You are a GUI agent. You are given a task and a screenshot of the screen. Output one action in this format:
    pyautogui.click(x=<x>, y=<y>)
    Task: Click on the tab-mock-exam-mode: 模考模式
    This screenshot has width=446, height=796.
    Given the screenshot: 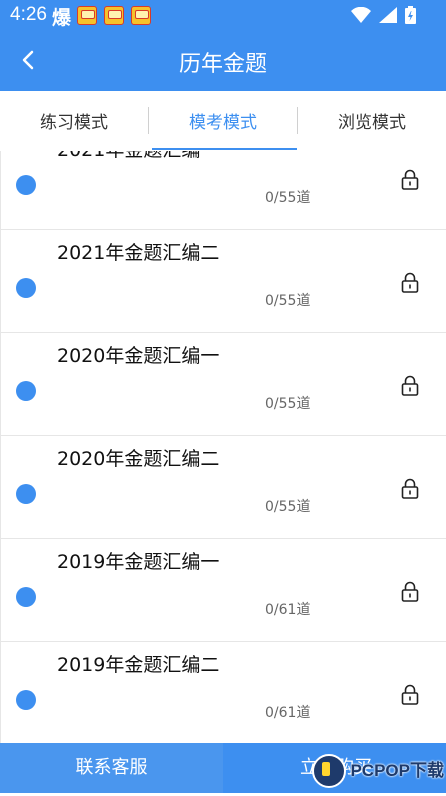 What is the action you would take?
    pyautogui.click(x=223, y=121)
    